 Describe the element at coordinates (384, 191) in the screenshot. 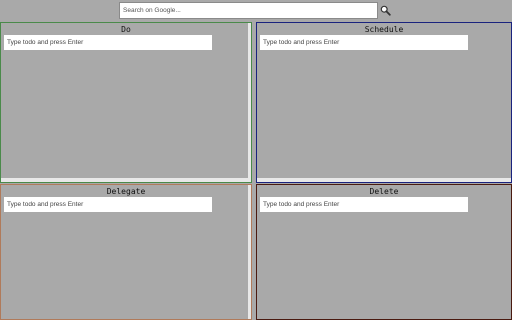

I see `quadrant-title-delete: Delete` at that location.